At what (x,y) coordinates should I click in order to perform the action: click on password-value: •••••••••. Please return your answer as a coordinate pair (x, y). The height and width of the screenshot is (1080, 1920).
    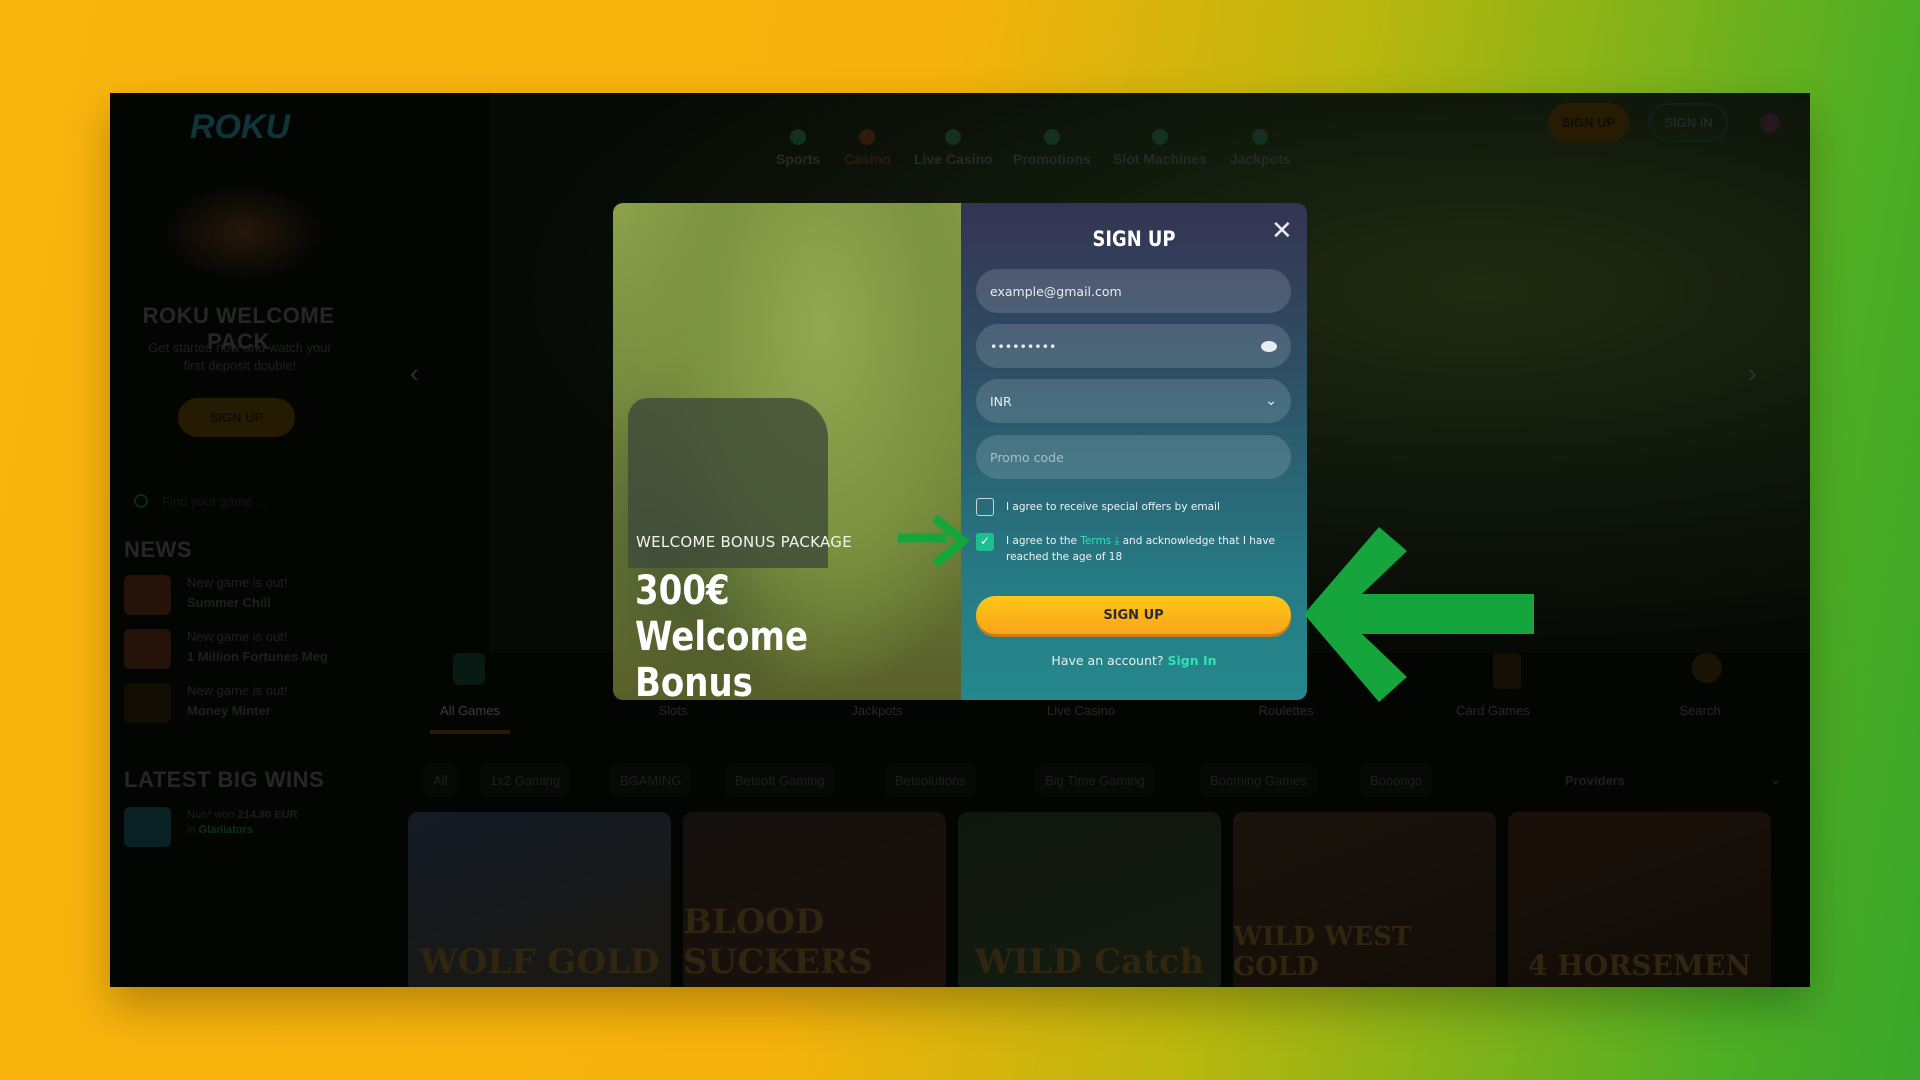
    Looking at the image, I should click on (1023, 346).